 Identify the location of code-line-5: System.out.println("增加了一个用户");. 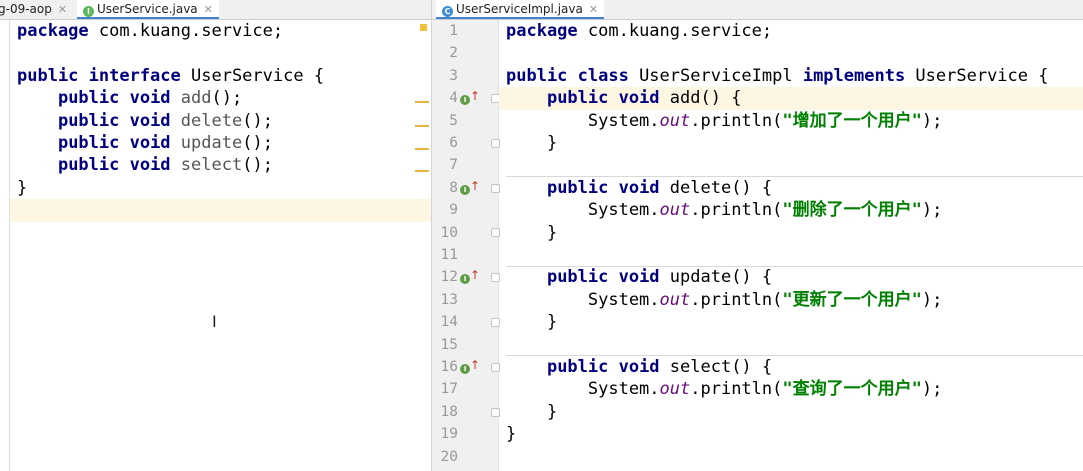
(724, 120).